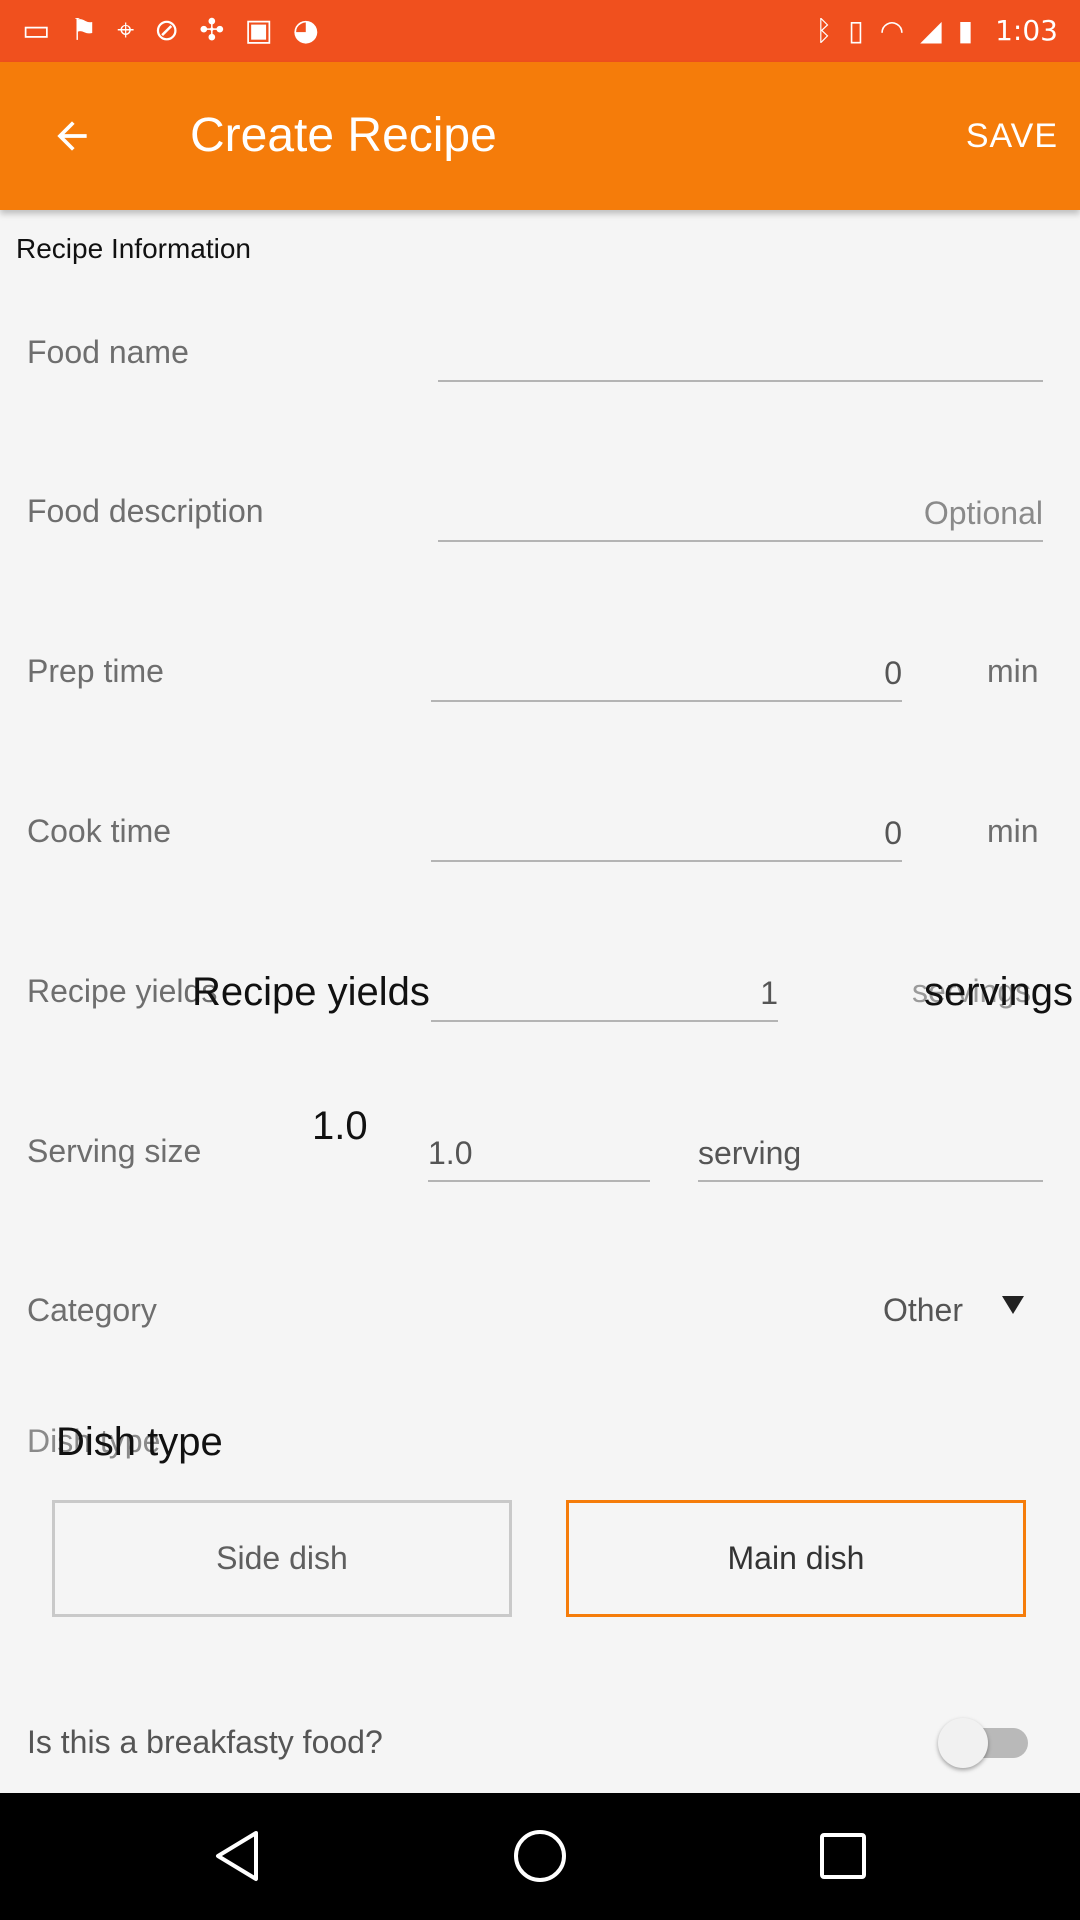  What do you see at coordinates (1013, 1305) in the screenshot?
I see `dropdown-triangle-icon` at bounding box center [1013, 1305].